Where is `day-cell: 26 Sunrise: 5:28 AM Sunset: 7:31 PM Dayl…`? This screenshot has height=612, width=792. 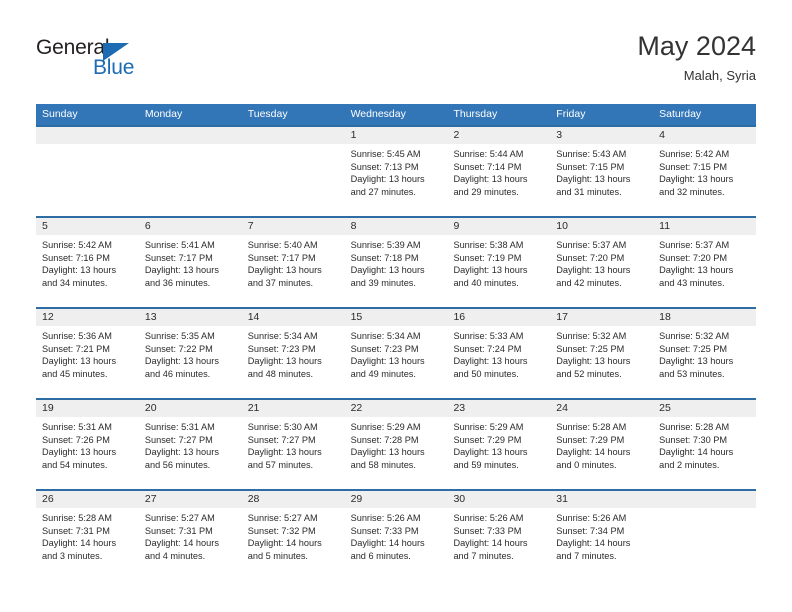 day-cell: 26 Sunrise: 5:28 AM Sunset: 7:31 PM Dayl… is located at coordinates (87, 535).